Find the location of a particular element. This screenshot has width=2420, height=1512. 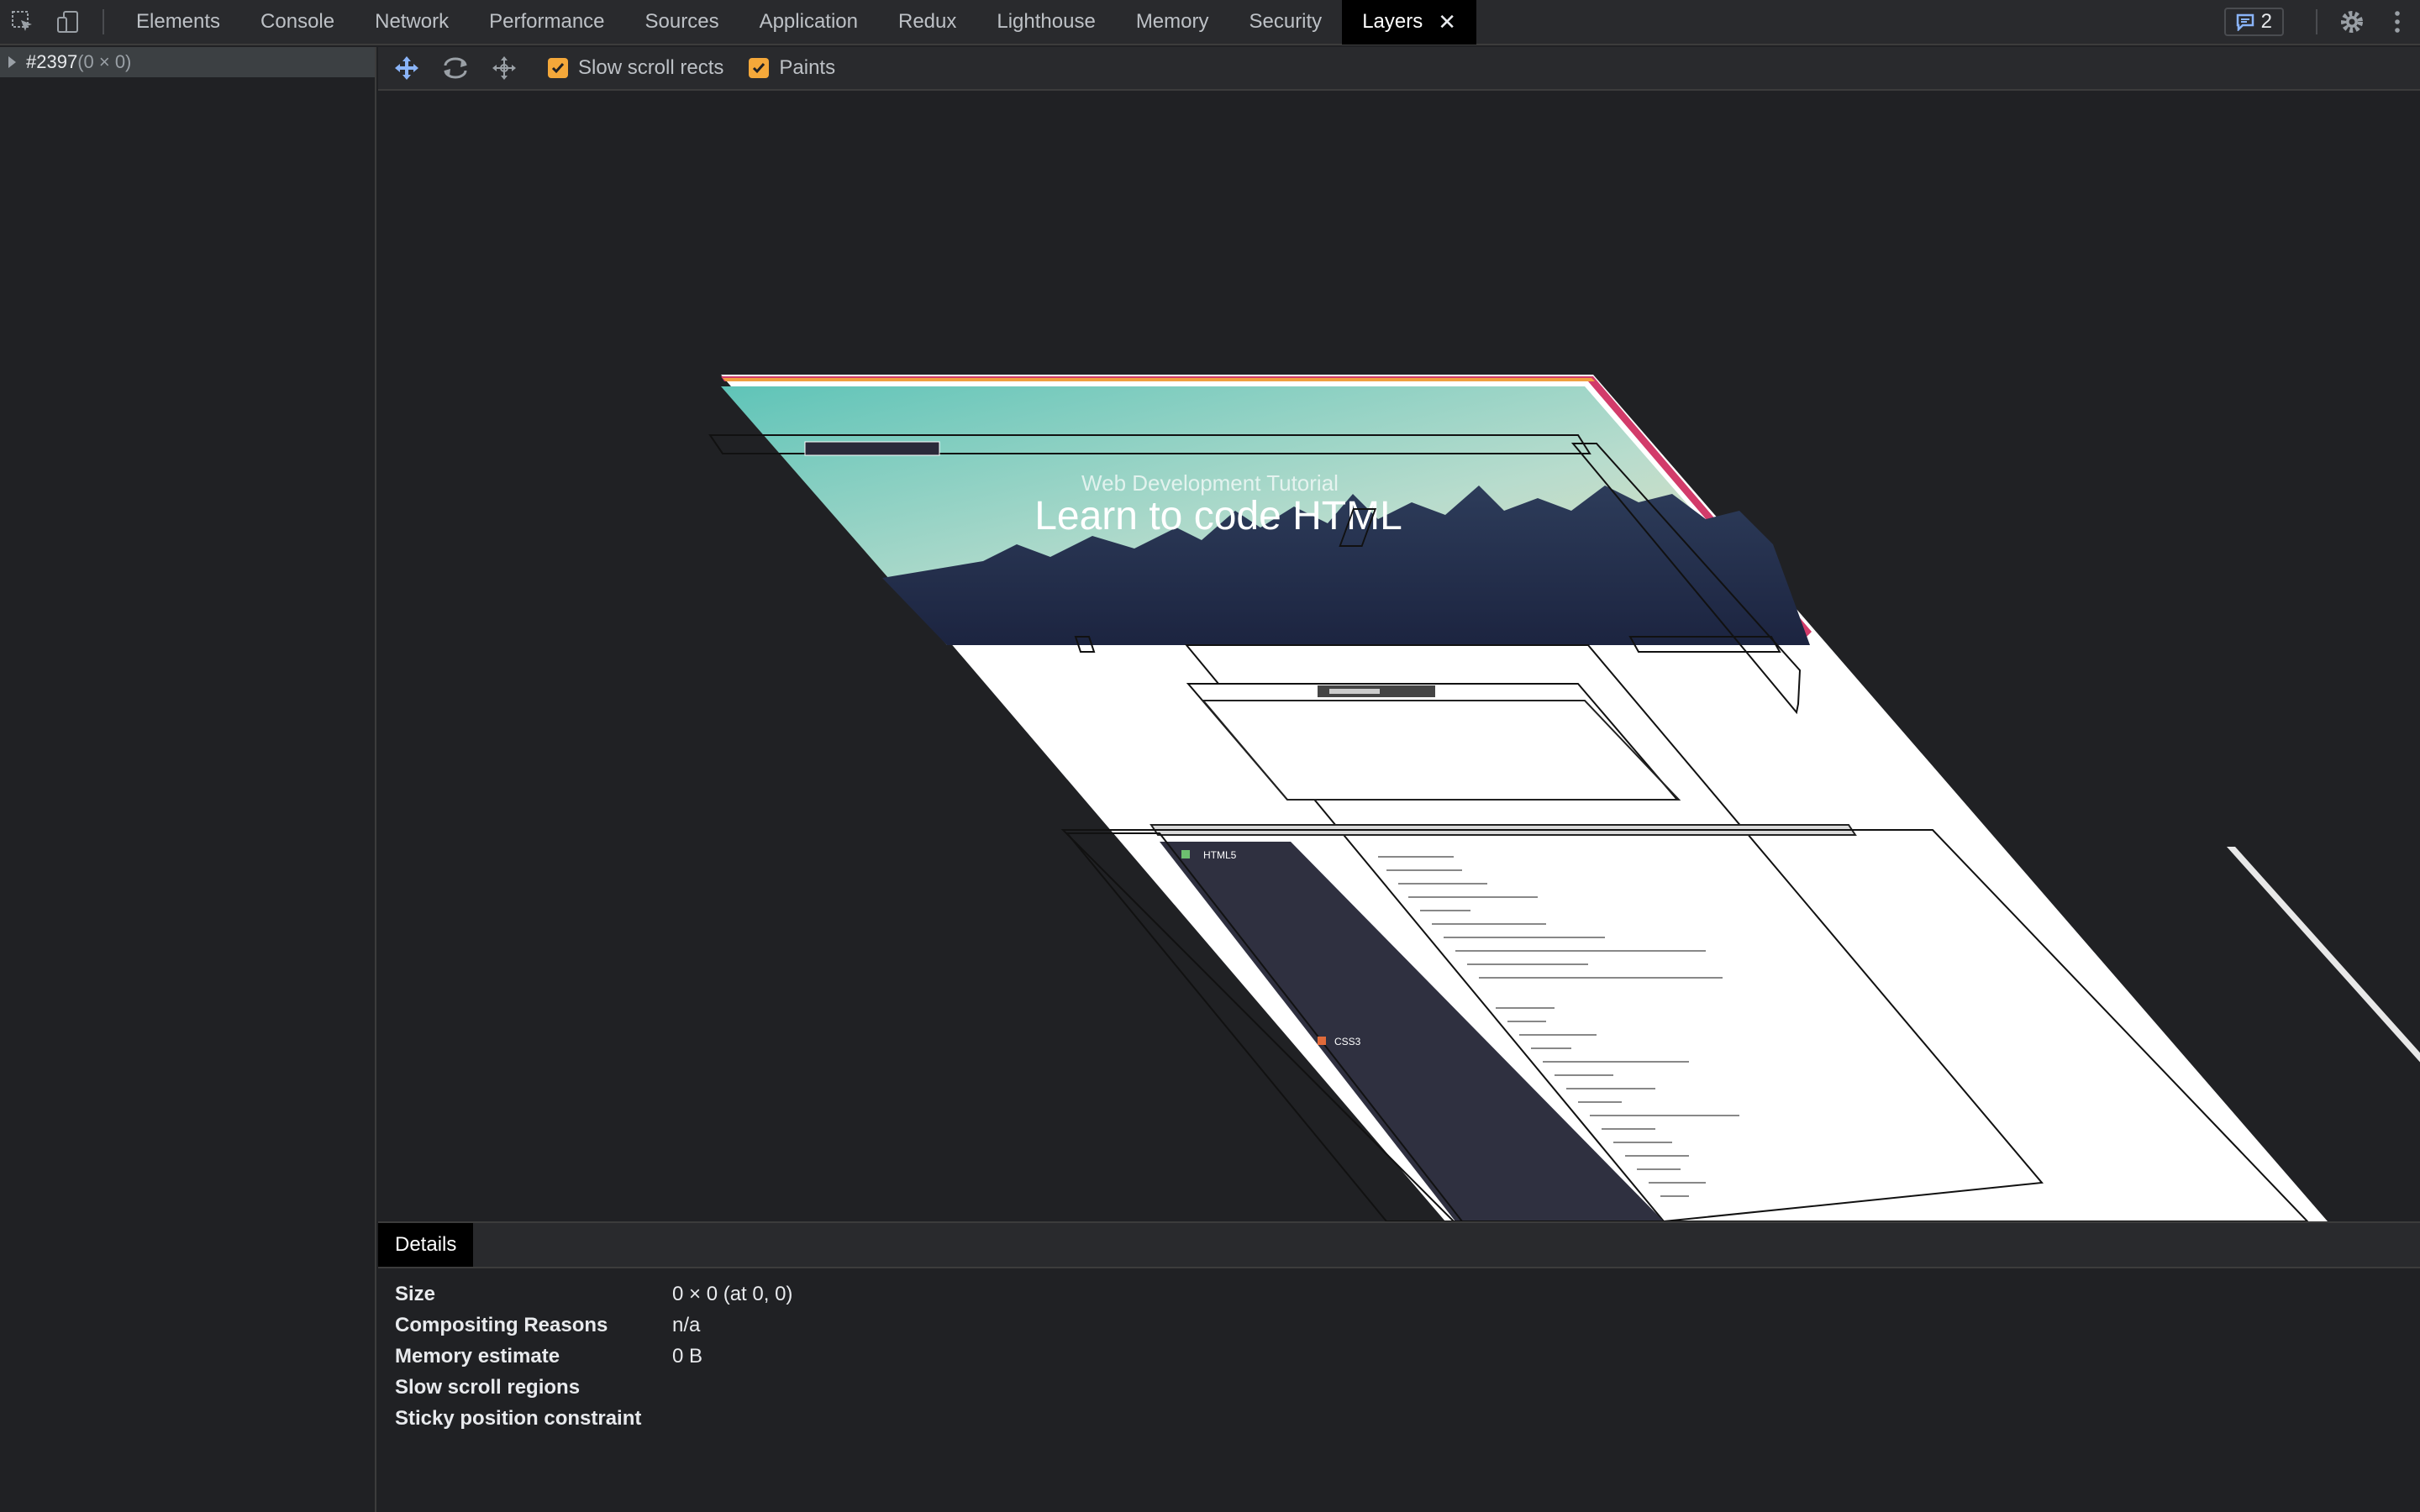

detail-row-memory-estimate: Memory estimate 0 B is located at coordinates (1407, 1356).